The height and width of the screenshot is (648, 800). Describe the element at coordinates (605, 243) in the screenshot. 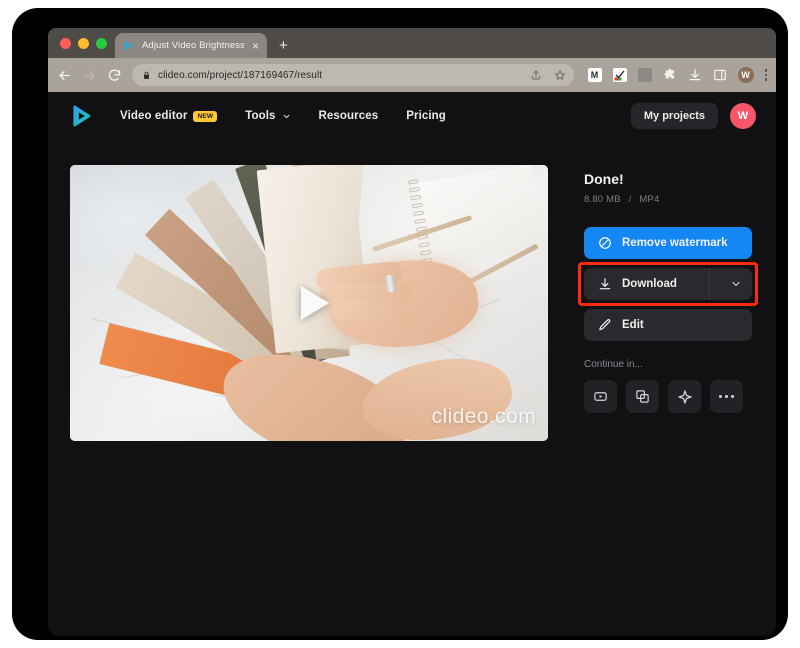

I see `no-watermark-icon` at that location.